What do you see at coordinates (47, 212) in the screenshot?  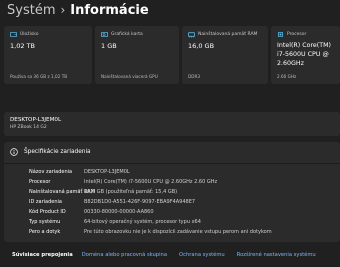 I see `spec-key: Kód Product ID` at bounding box center [47, 212].